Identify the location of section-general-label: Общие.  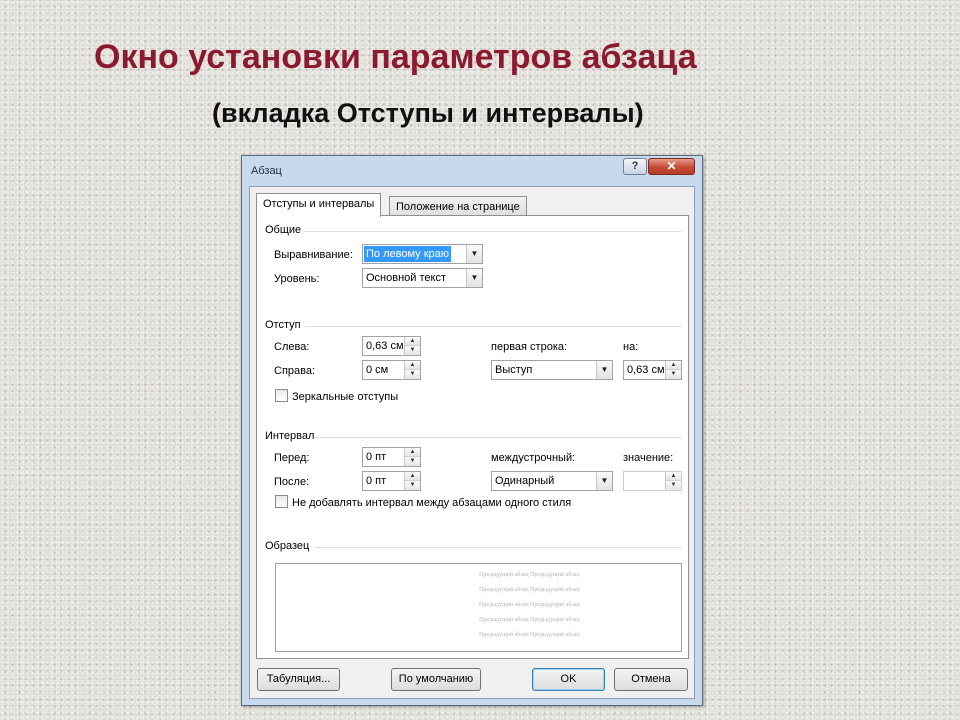
(283, 230).